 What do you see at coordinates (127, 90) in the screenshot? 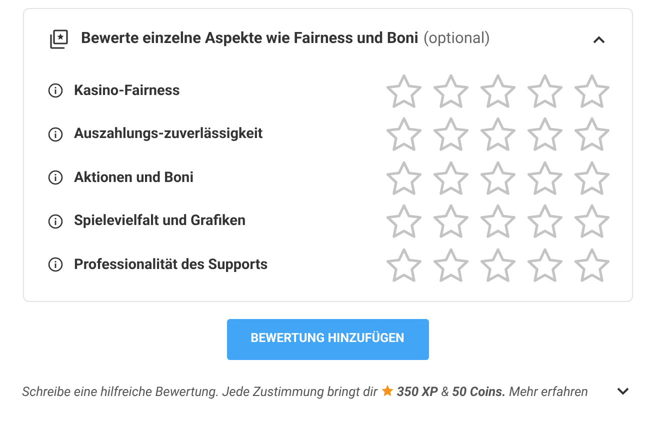
I see `aspect-label: Kasino-Fairness` at bounding box center [127, 90].